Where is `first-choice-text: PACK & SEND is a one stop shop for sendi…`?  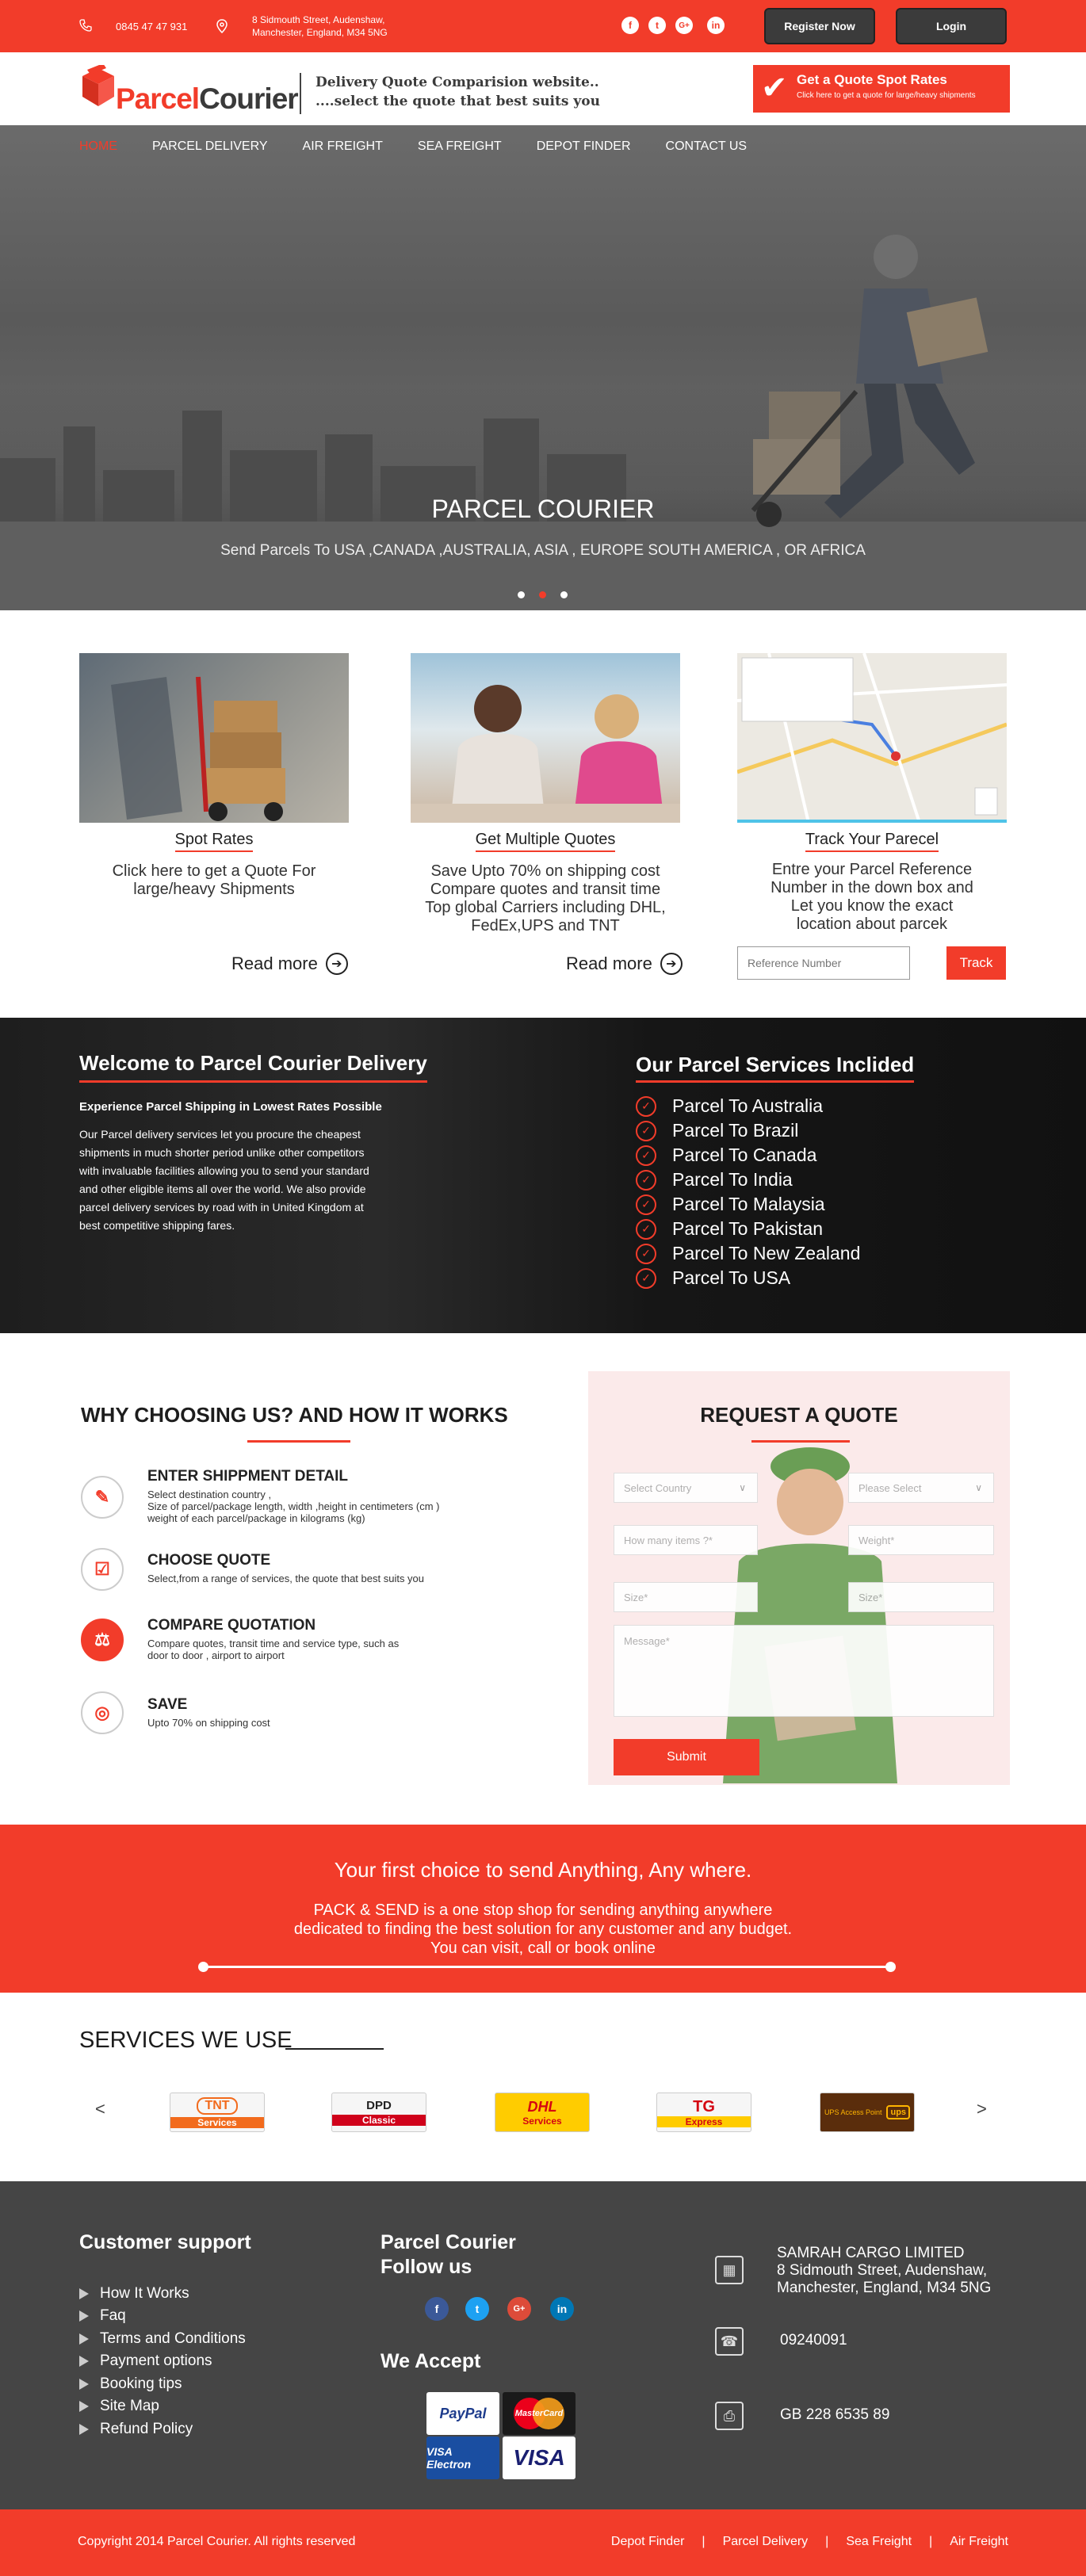
first-choice-text: PACK & SEND is a one stop shop for sendi… is located at coordinates (543, 1929).